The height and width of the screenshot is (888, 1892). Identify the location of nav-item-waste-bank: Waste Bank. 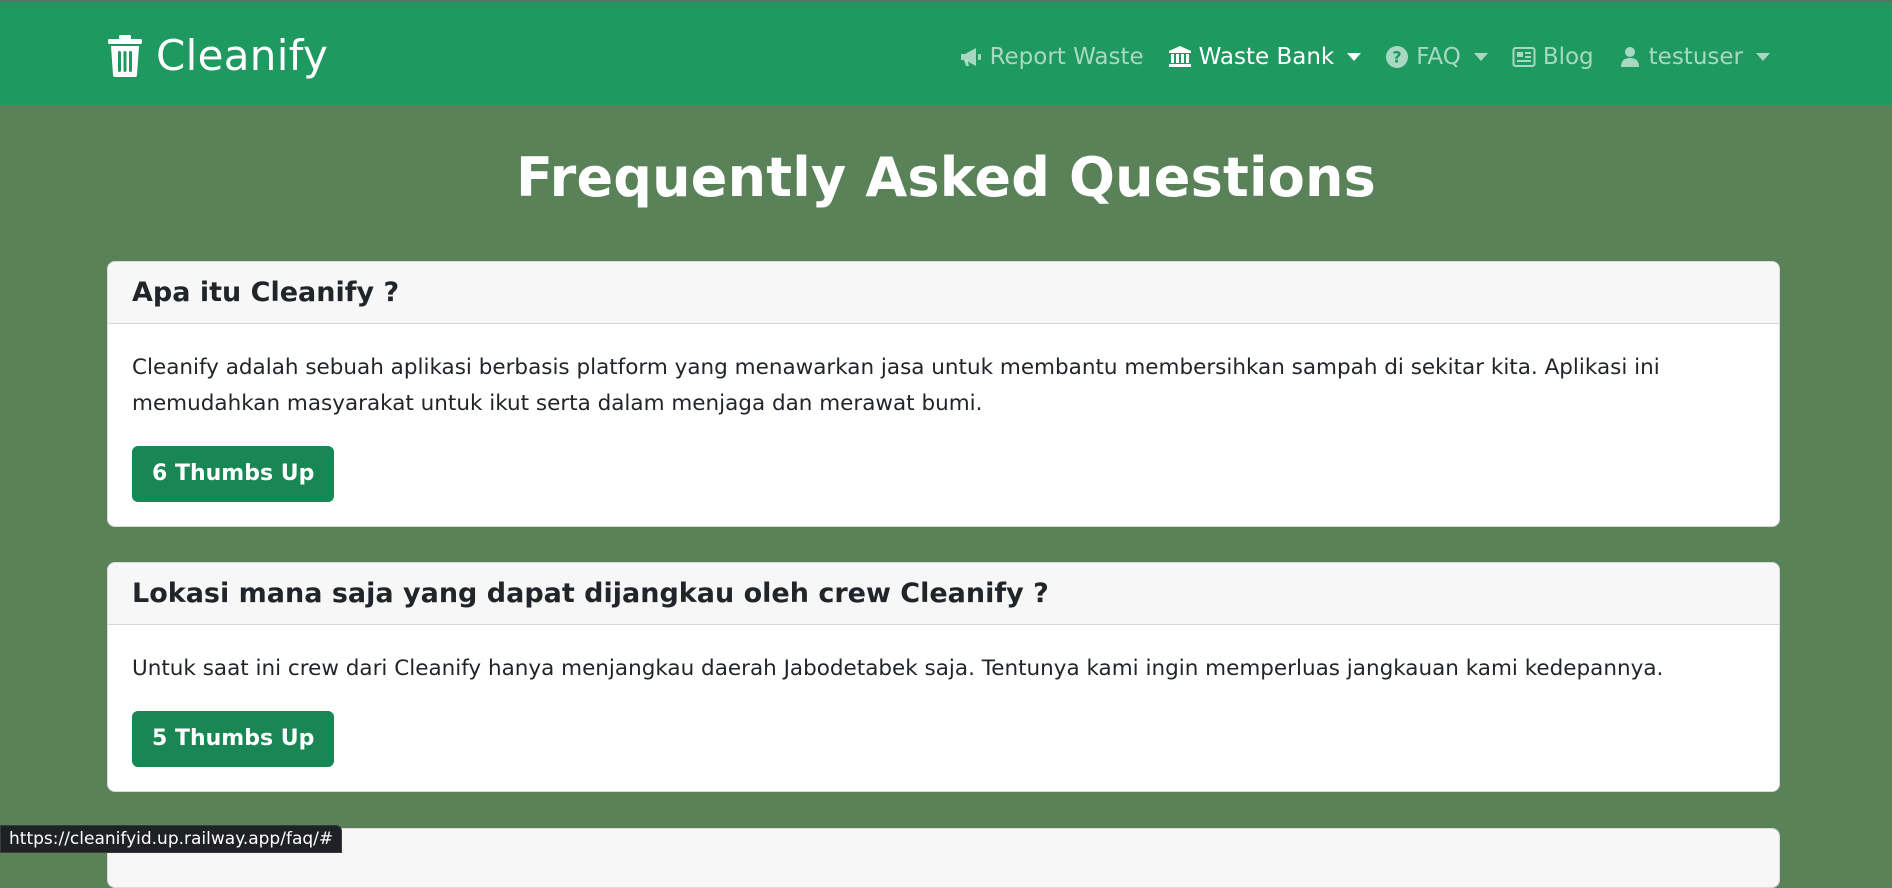
(1265, 57).